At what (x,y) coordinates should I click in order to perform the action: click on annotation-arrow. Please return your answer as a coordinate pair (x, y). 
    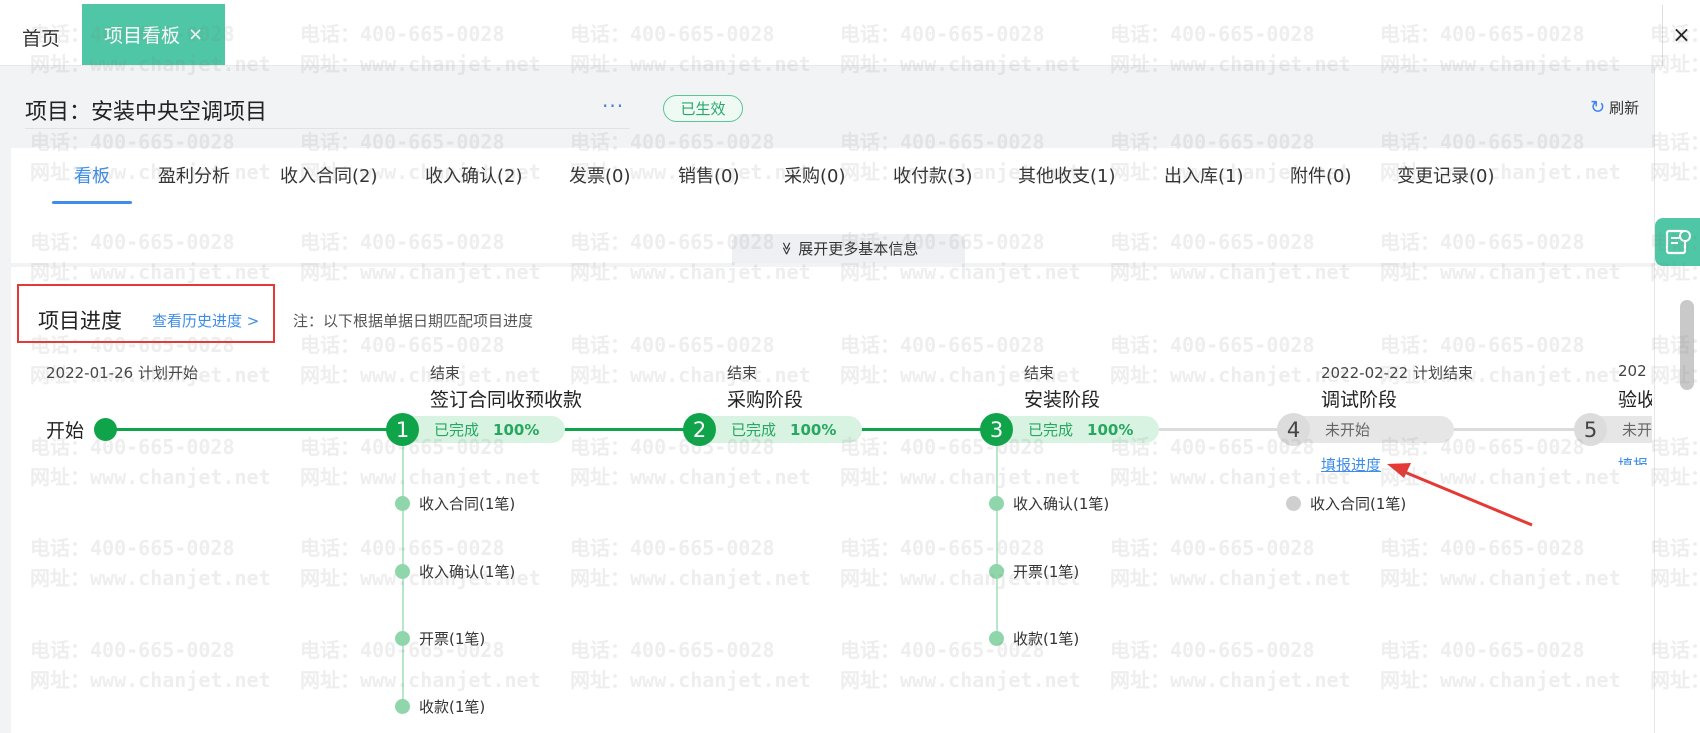
    Looking at the image, I should click on (1460, 495).